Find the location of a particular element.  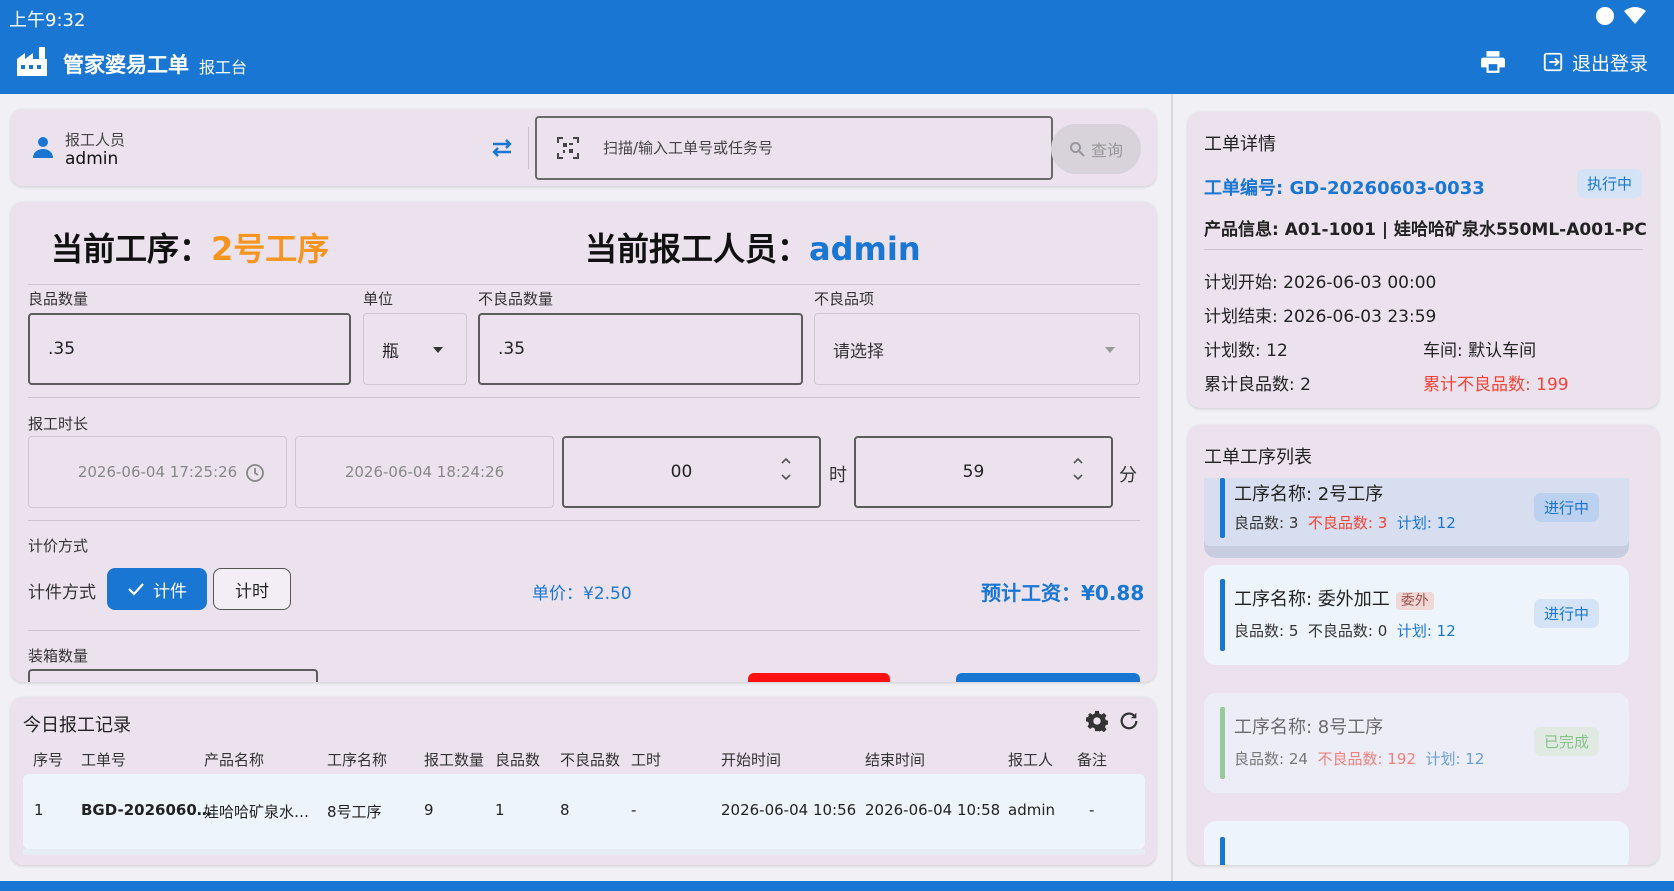

bad-item-label: 不良品项 is located at coordinates (844, 299).